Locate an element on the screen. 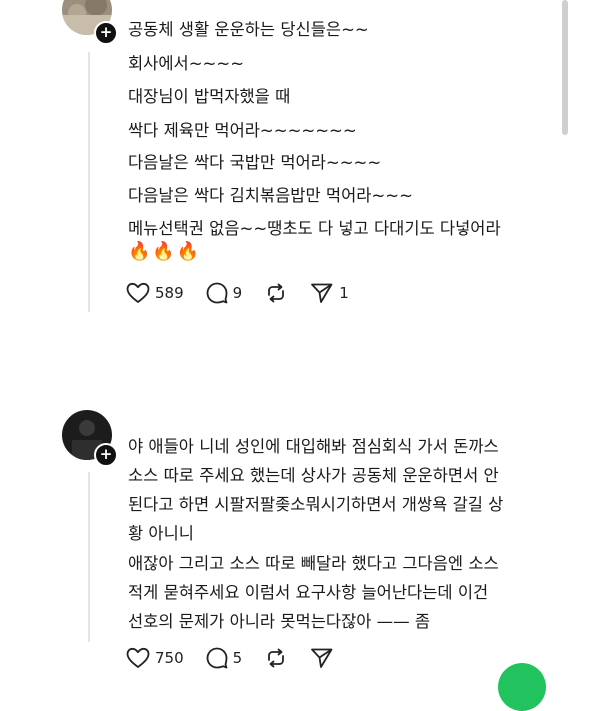 The image size is (601, 711). share-button is located at coordinates (322, 658).